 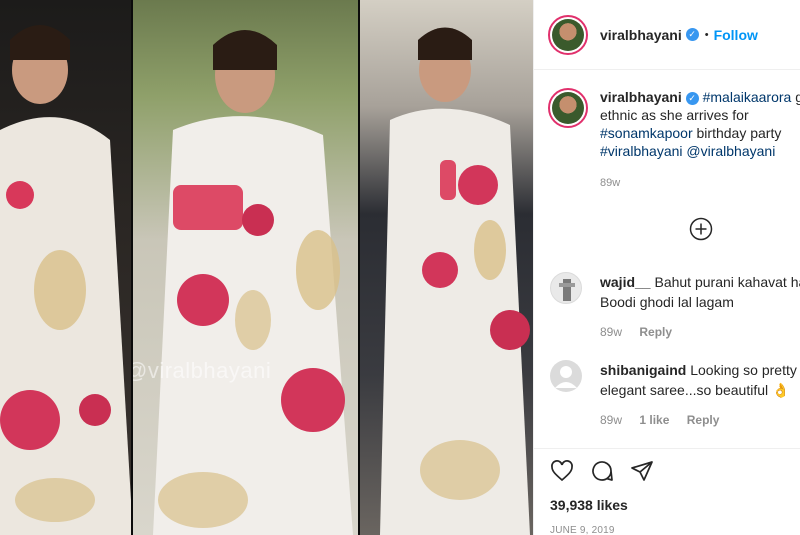 I want to click on like-count: 39,938 likes, so click(x=675, y=505).